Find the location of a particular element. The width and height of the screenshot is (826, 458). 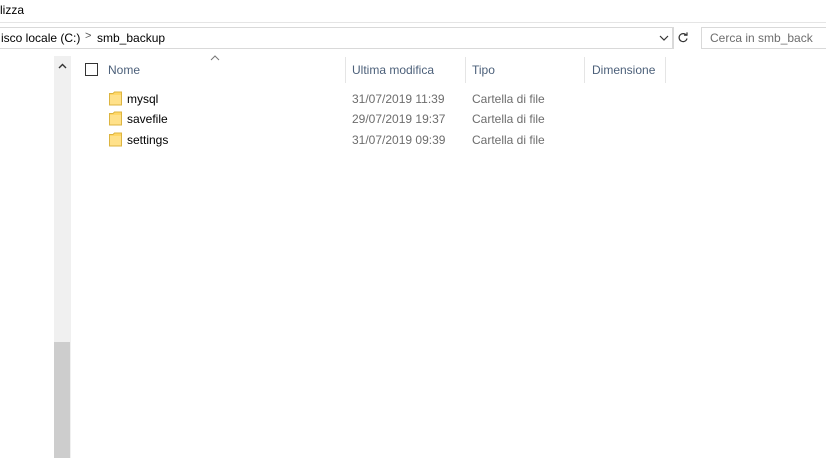

search-box is located at coordinates (763, 38).